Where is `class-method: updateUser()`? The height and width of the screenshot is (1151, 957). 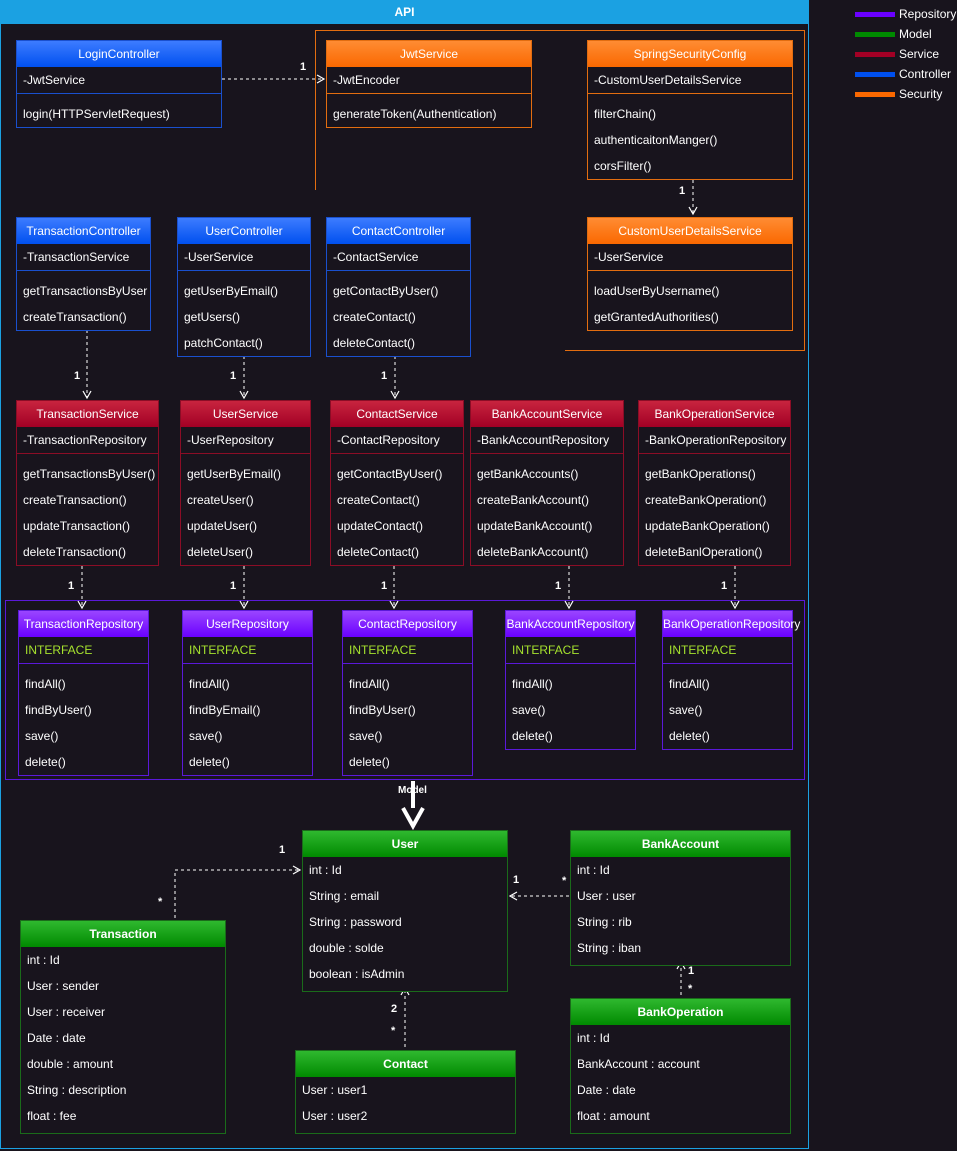 class-method: updateUser() is located at coordinates (222, 526).